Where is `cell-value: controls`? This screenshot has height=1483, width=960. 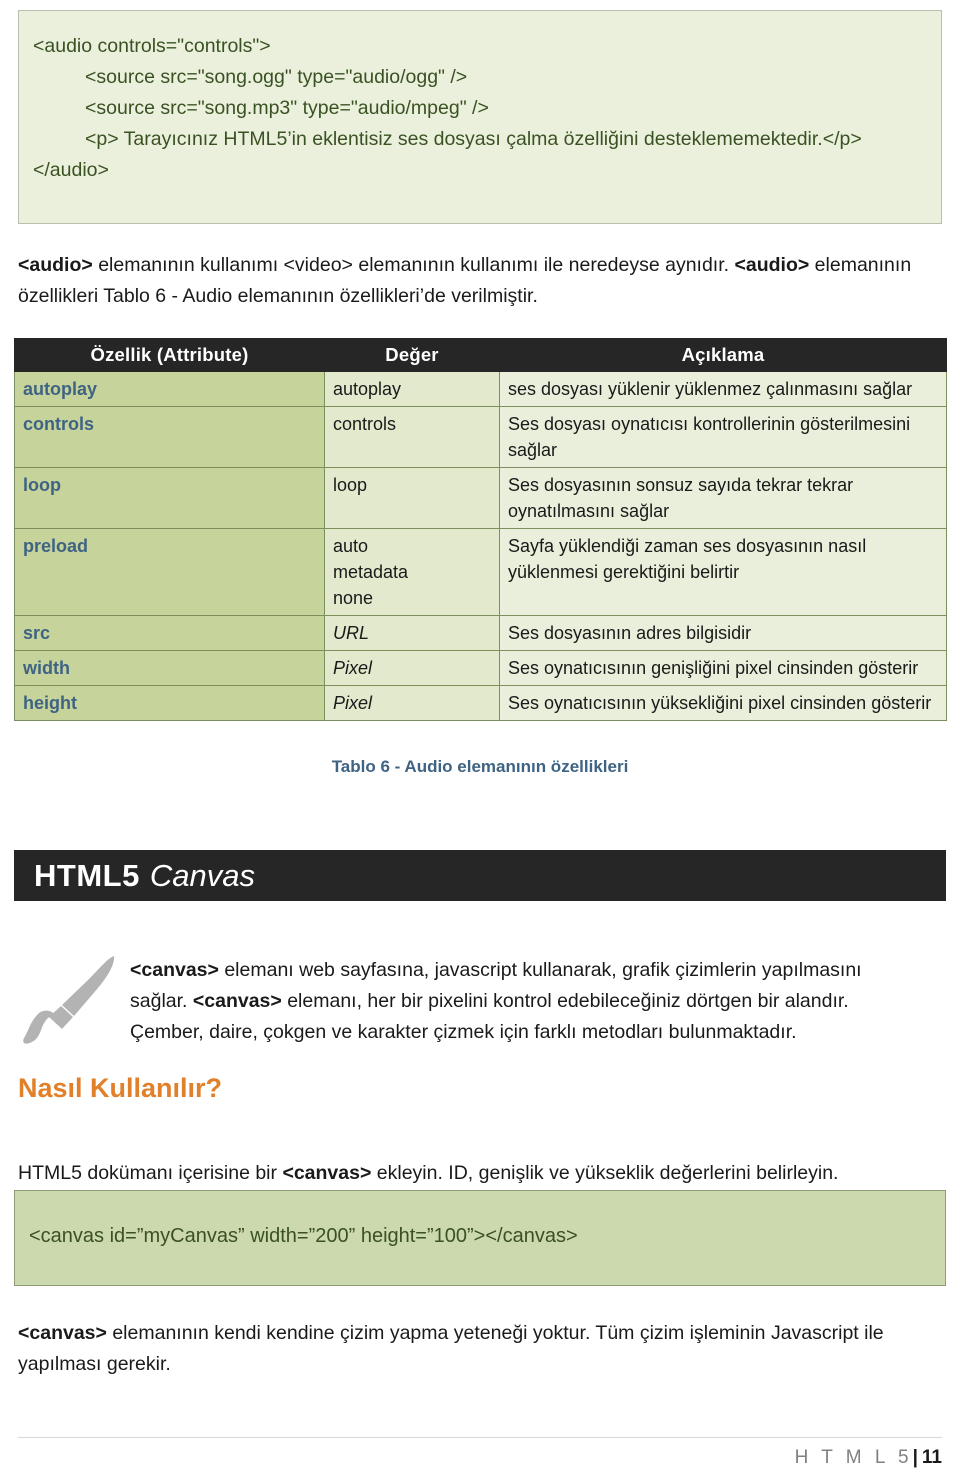
cell-value: controls is located at coordinates (412, 437).